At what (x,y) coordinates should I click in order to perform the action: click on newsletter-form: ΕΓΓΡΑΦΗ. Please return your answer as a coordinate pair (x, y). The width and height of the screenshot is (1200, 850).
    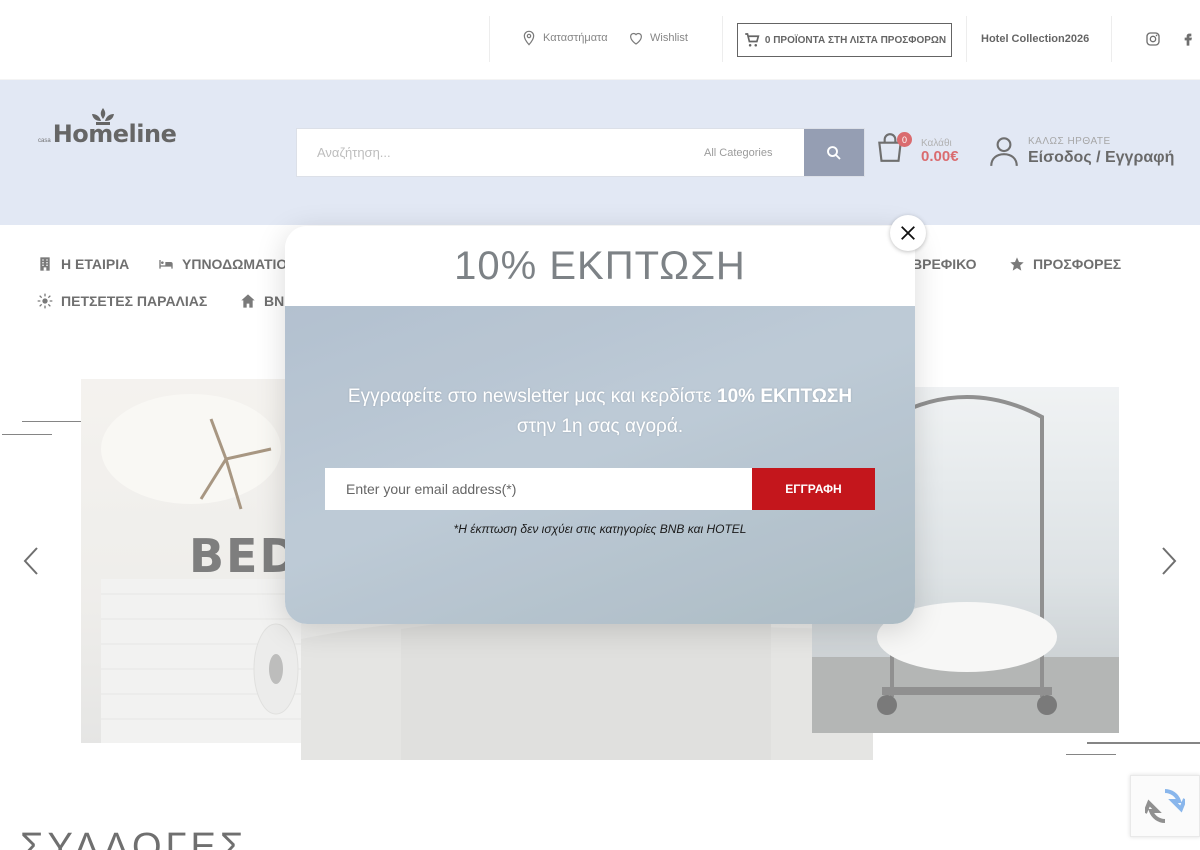
    Looking at the image, I should click on (600, 489).